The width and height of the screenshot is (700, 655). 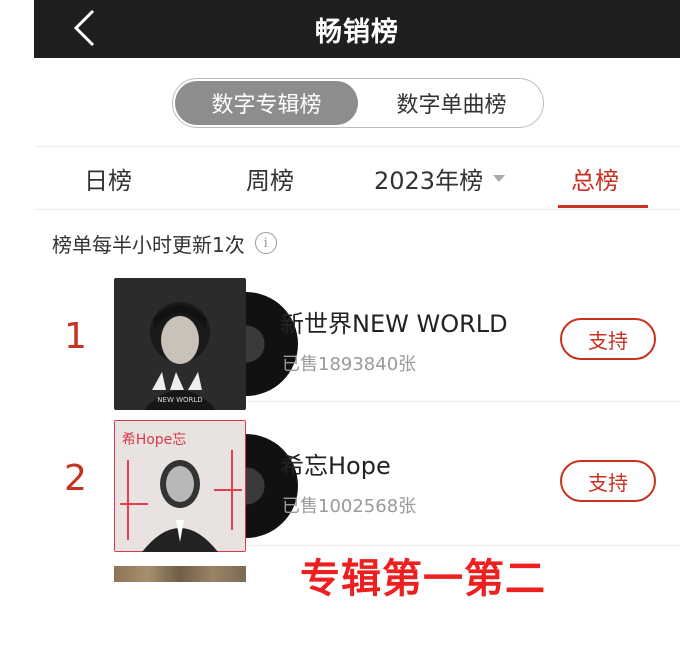 I want to click on album-cover-art-hope: 希Hope忘, so click(x=180, y=486).